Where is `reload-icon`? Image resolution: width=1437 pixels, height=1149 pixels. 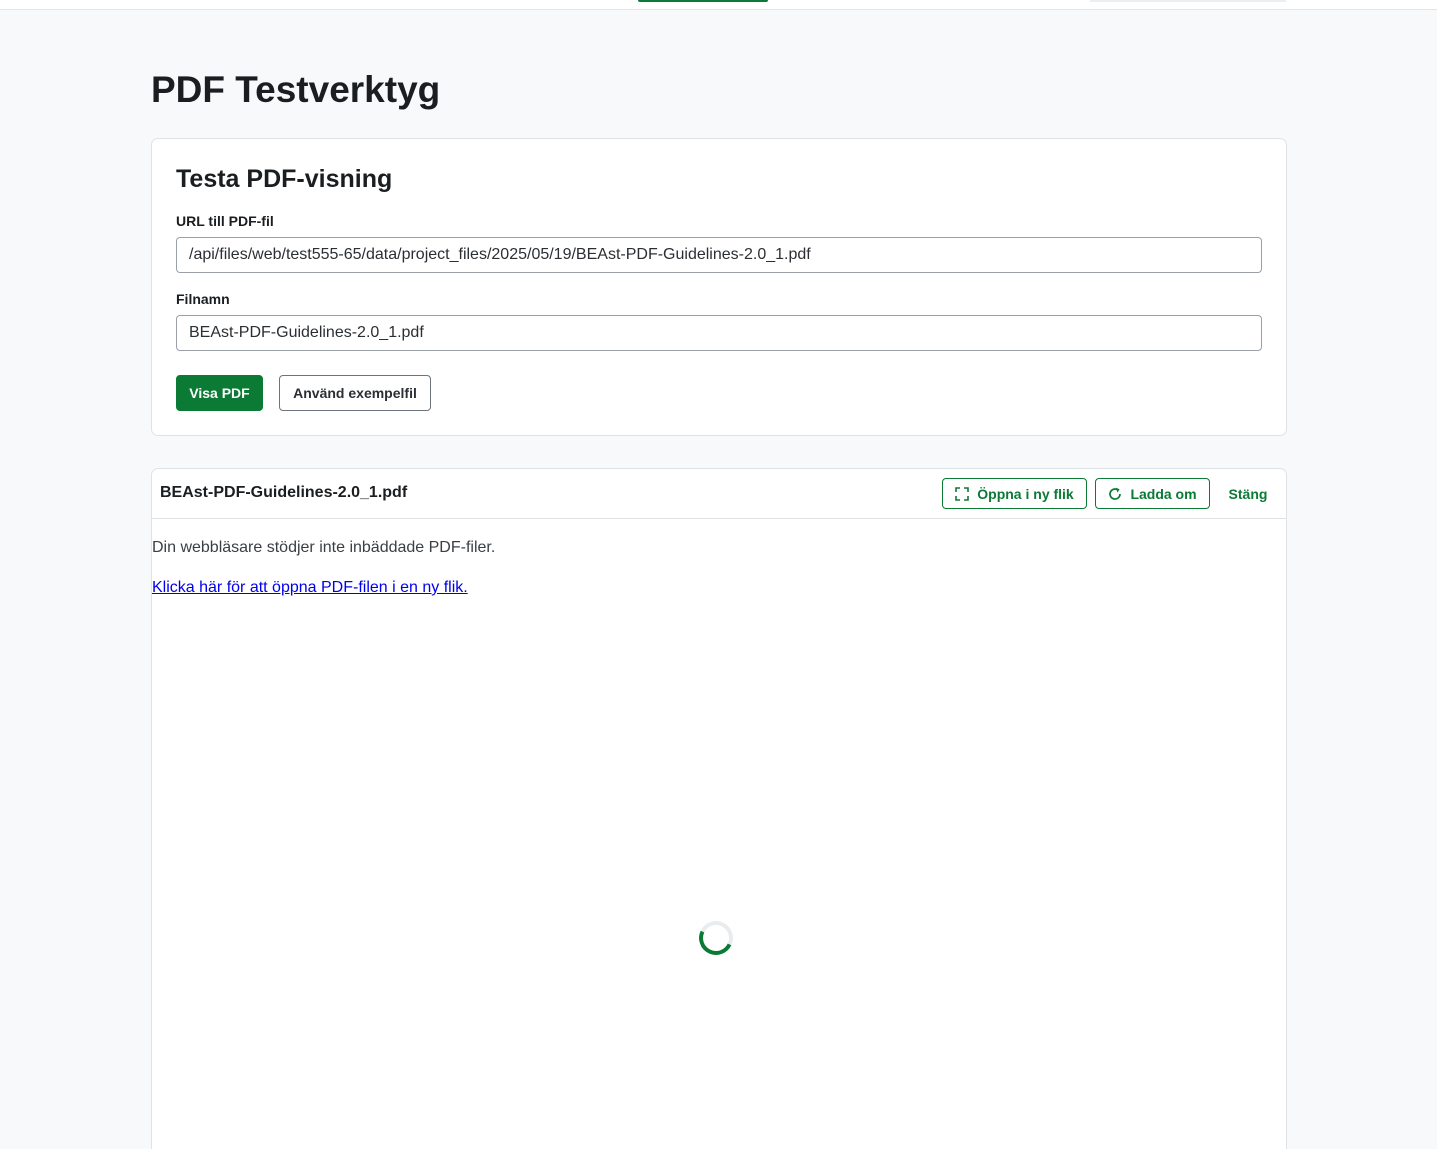 reload-icon is located at coordinates (1115, 494).